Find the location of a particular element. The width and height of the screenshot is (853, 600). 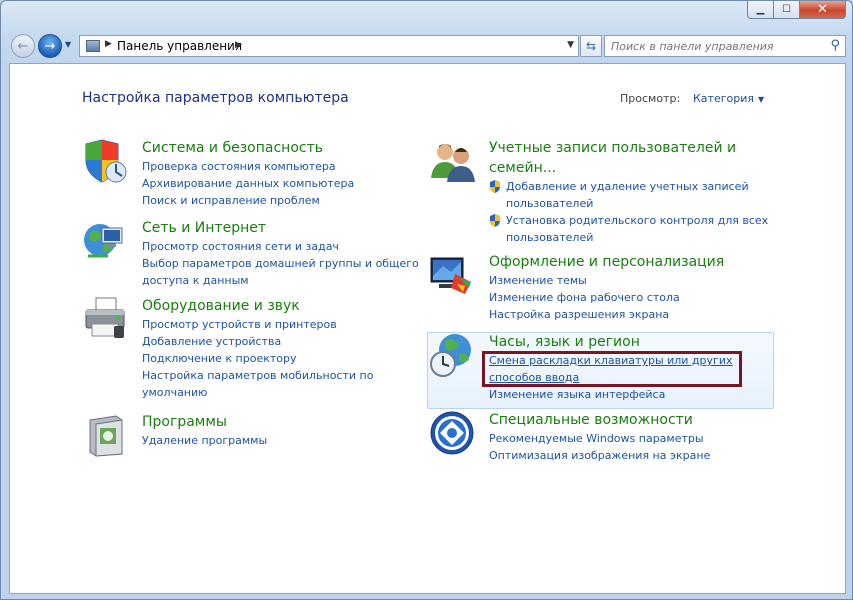

link-troubleshoot: Поиск и исправление проблем is located at coordinates (248, 200).